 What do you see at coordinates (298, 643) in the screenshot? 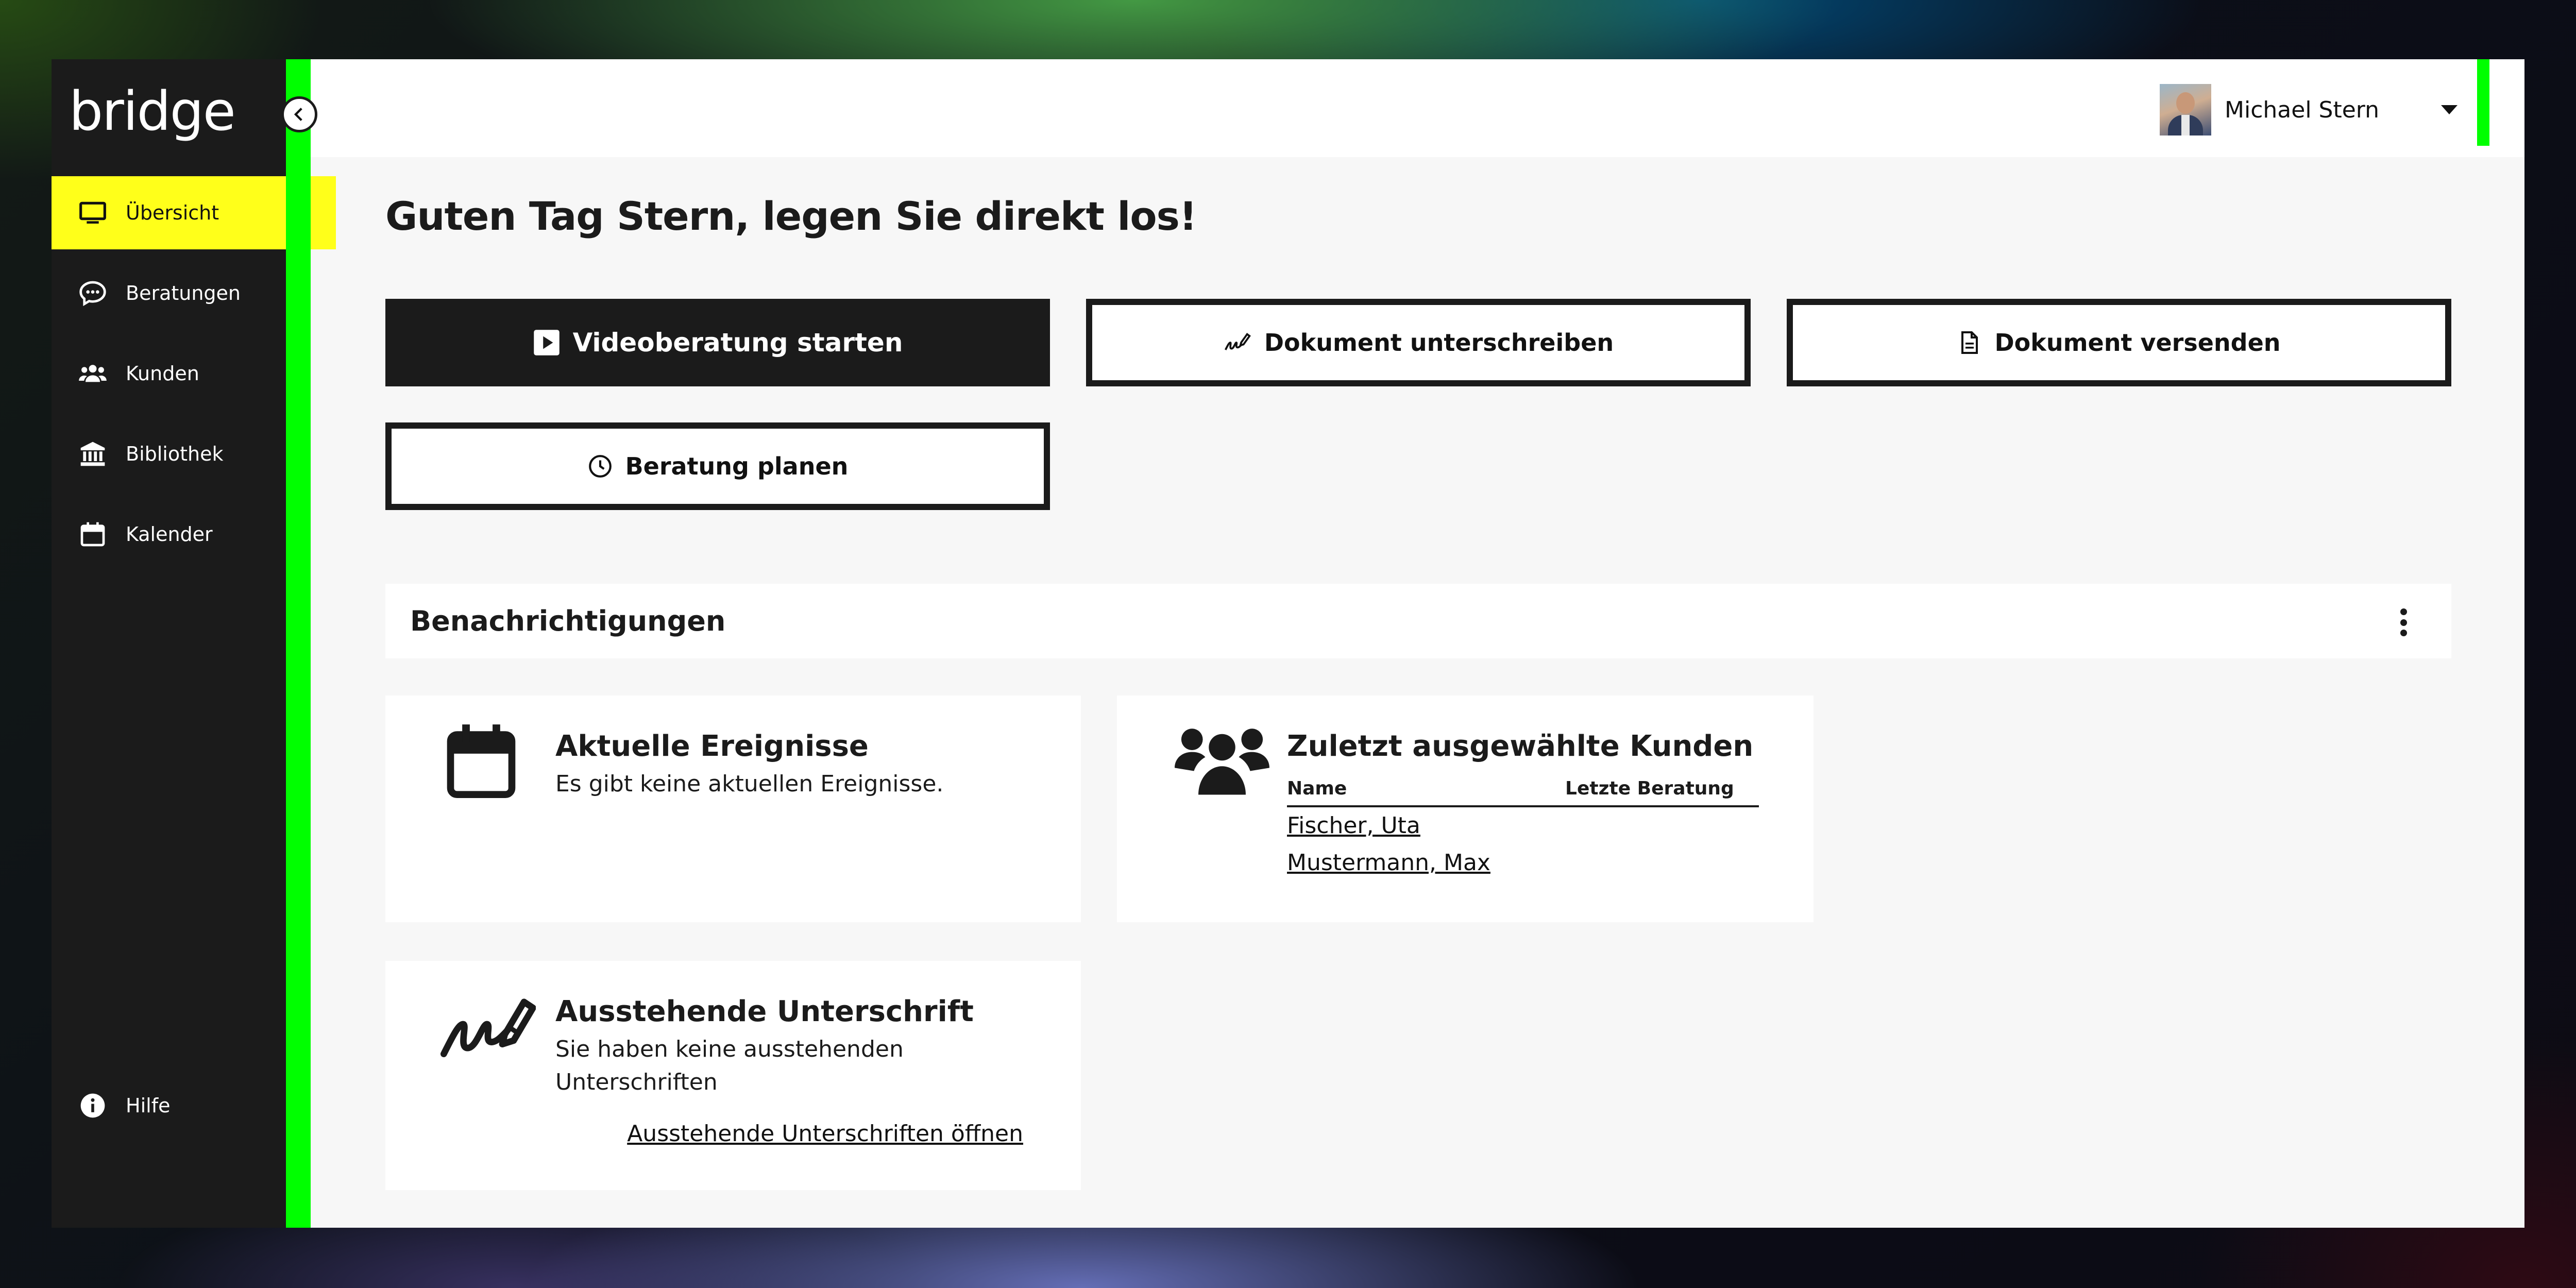
I see `sidebar-accent-strip` at bounding box center [298, 643].